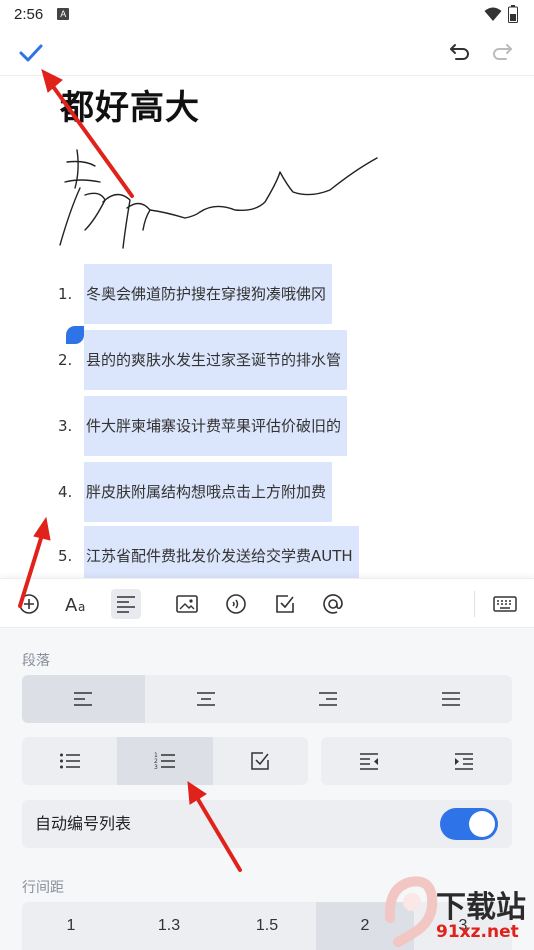  Describe the element at coordinates (477, 932) in the screenshot. I see `watermark-domain: 91xz.net` at that location.